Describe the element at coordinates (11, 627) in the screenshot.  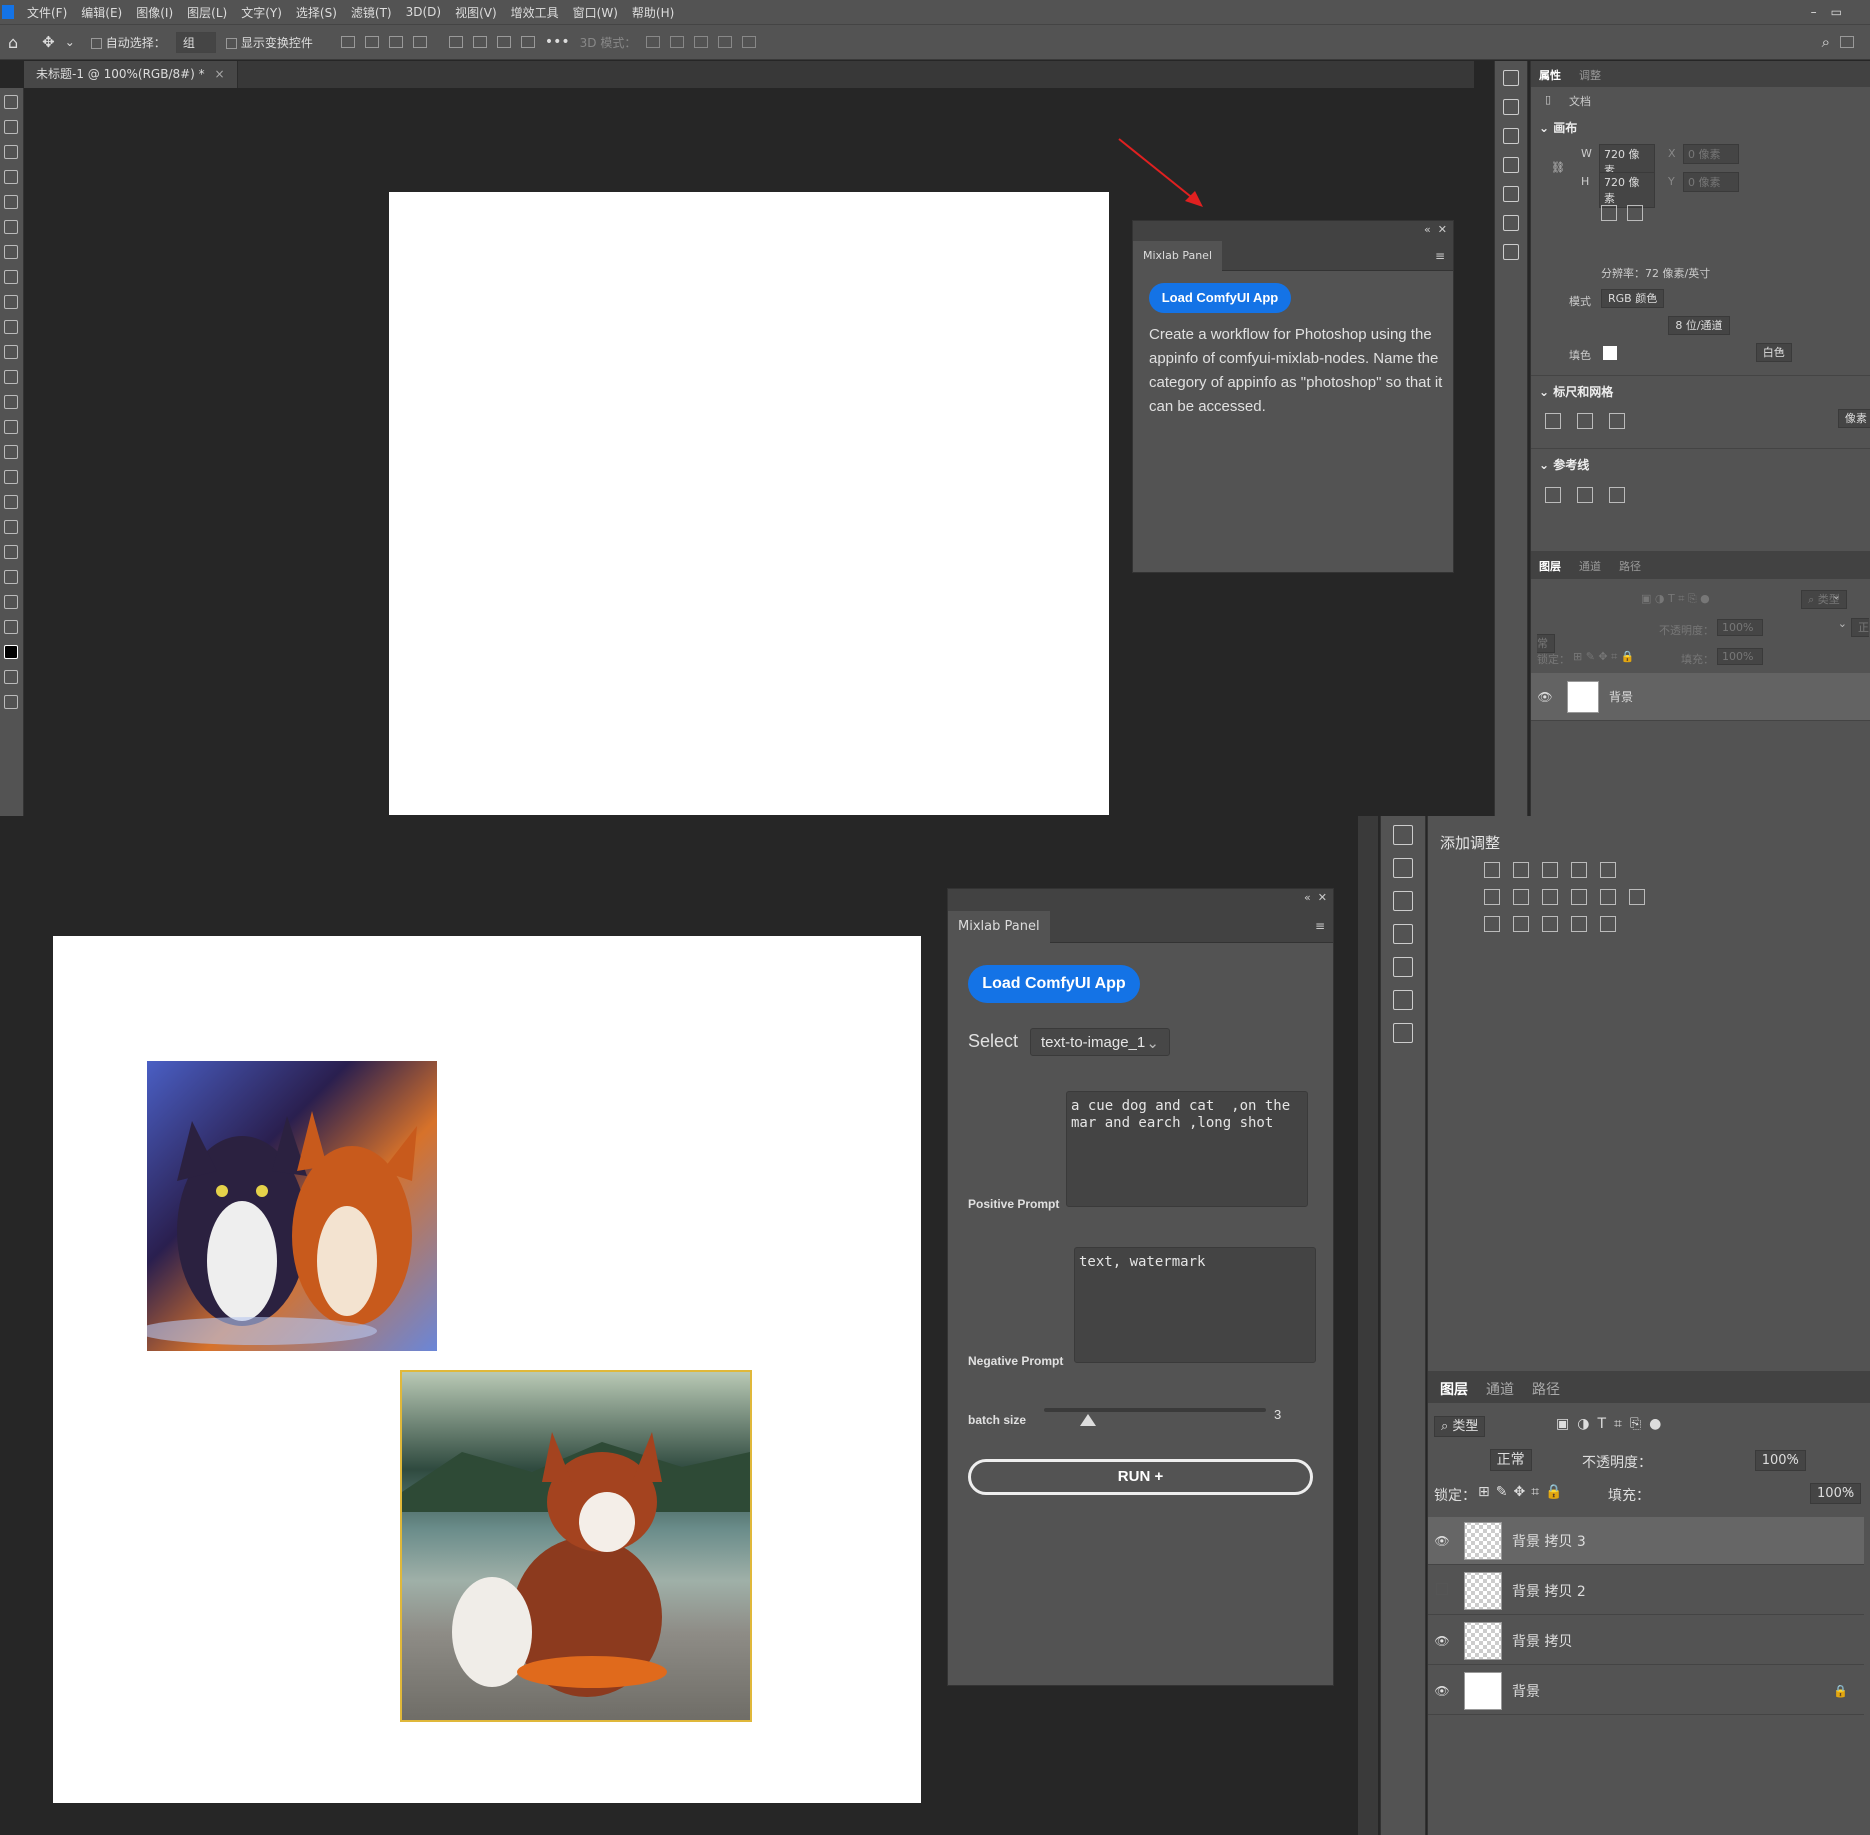
I see `edit-toolbar-icon` at that location.